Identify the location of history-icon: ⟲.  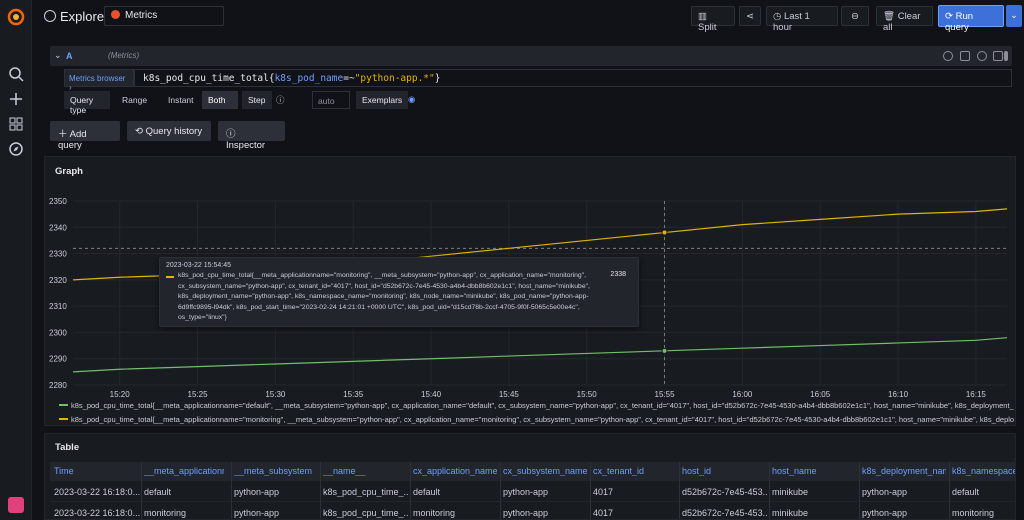
(140, 131).